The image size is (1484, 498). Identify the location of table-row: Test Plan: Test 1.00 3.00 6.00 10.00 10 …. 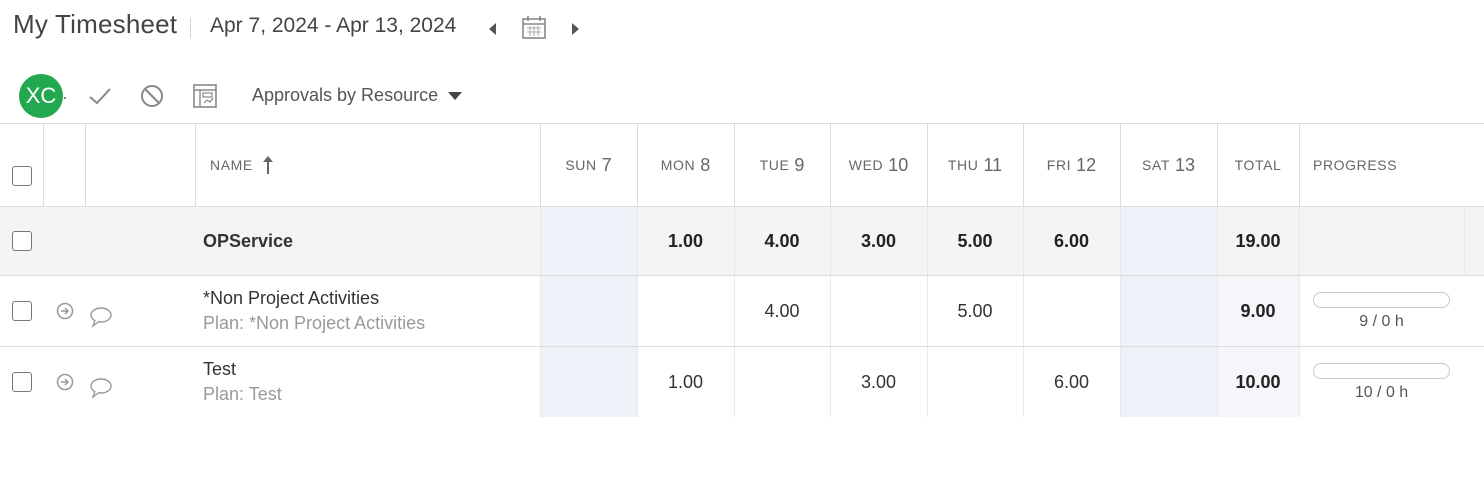
(742, 382).